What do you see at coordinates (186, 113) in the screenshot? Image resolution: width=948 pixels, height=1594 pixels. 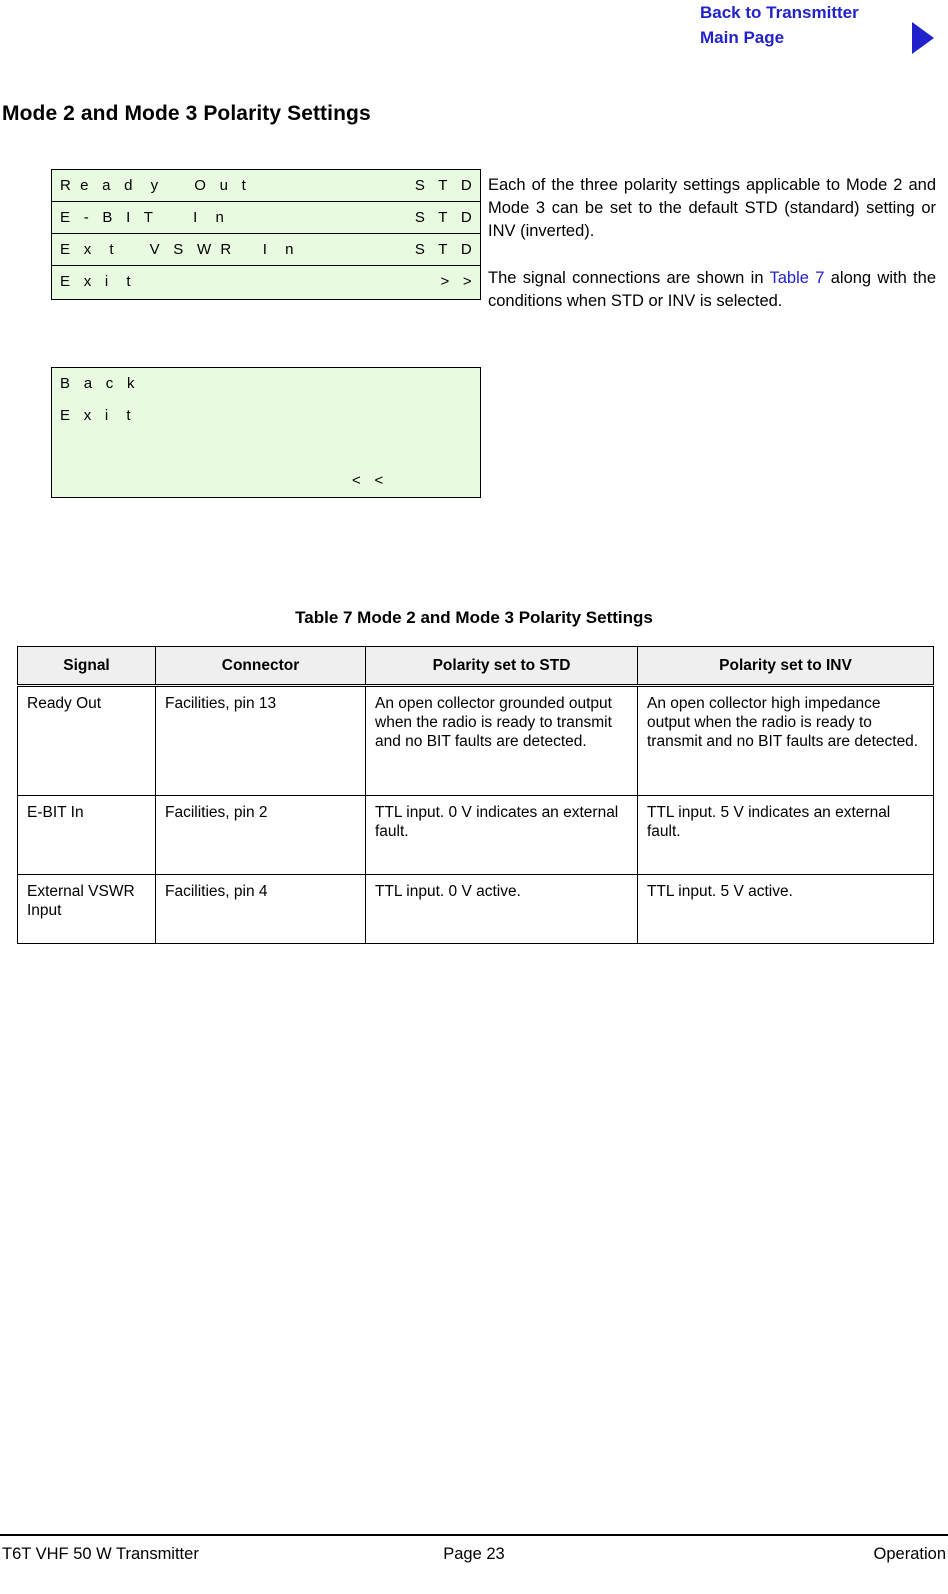 I see `page-title: Mode 2 and Mode 3 Polarity Settings` at bounding box center [186, 113].